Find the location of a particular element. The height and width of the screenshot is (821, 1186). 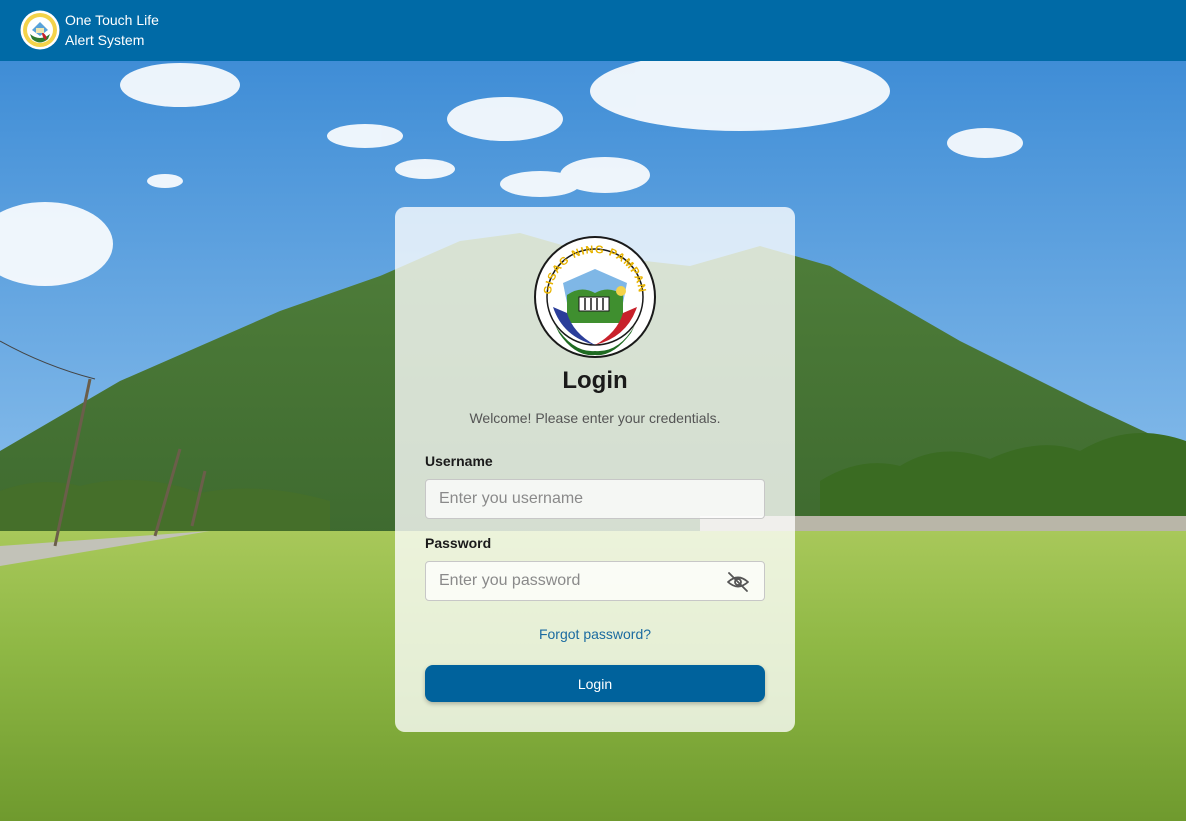

login-button: Login is located at coordinates (595, 683).